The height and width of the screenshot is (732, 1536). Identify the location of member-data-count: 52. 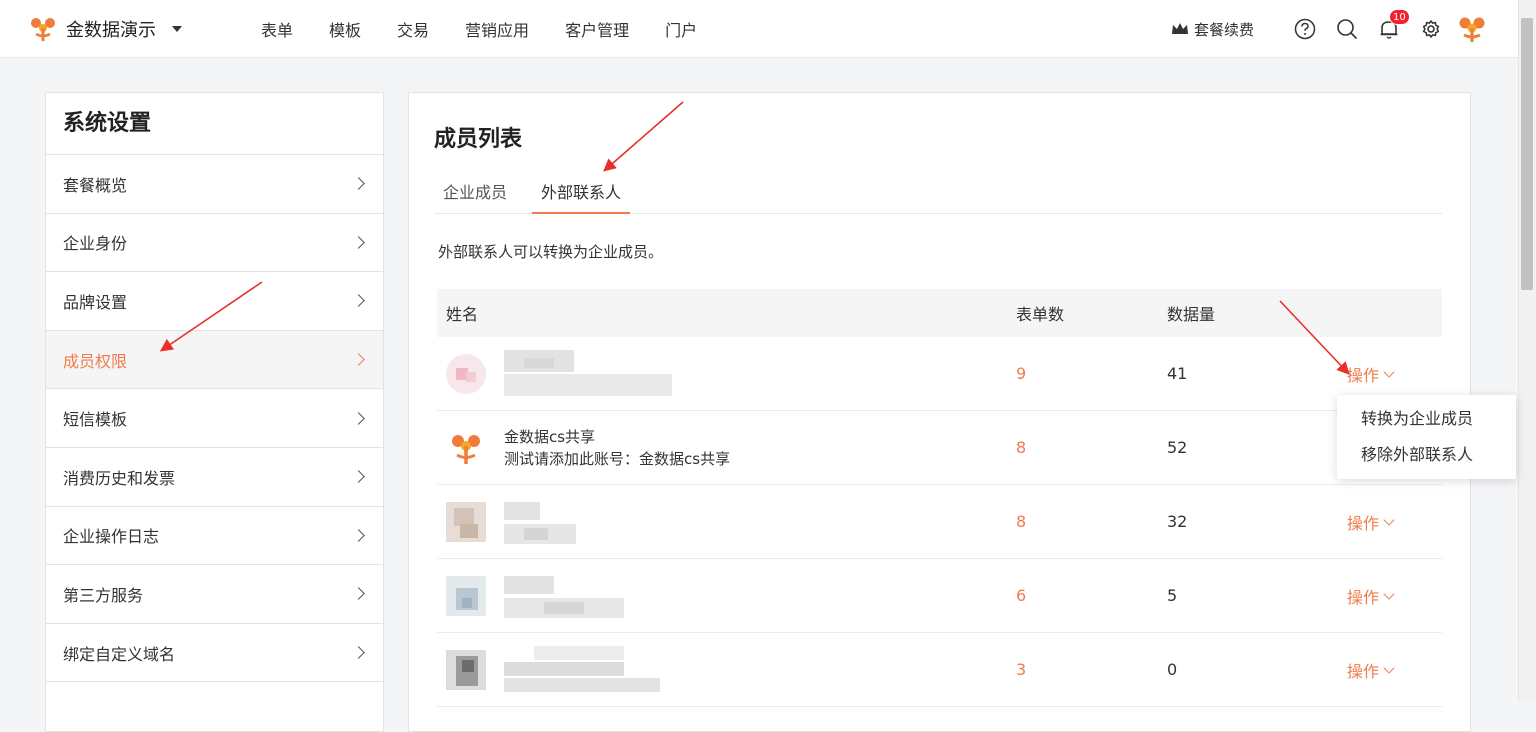
(1177, 447).